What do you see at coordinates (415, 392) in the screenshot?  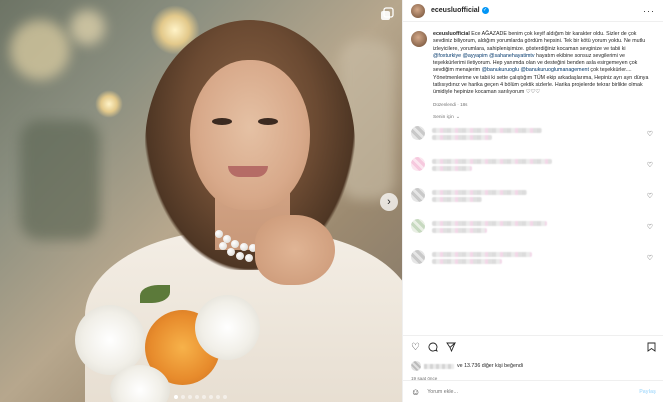 I see `smile-icon: ☺` at bounding box center [415, 392].